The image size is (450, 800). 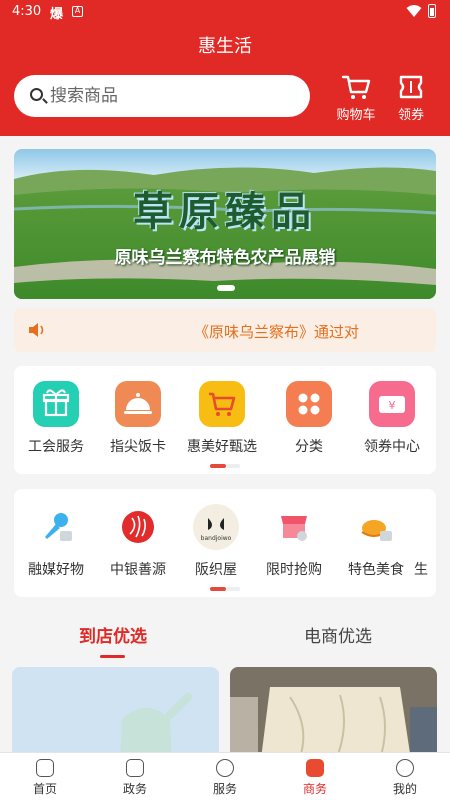 I want to click on grid-item-meal-card: 指尖饭卡, so click(x=138, y=418).